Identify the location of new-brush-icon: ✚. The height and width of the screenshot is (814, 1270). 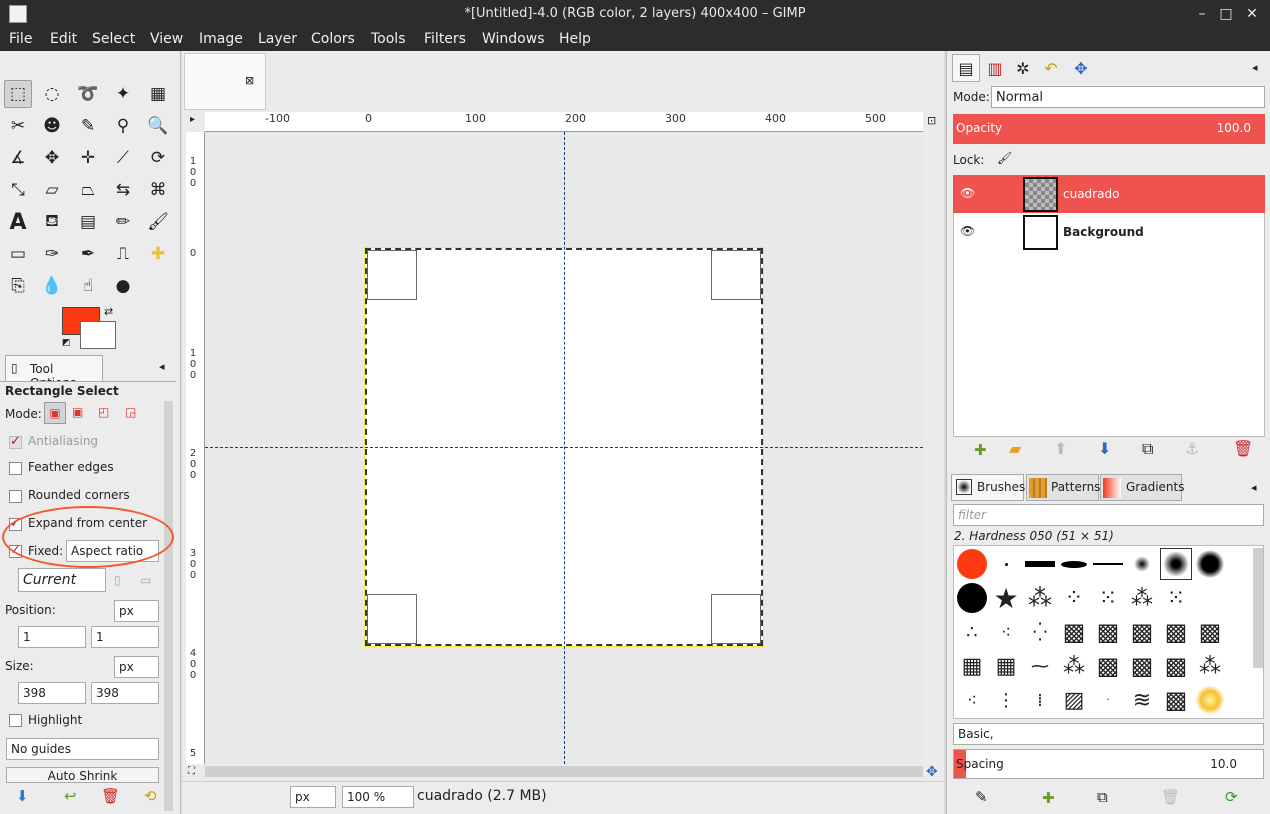
(1048, 798).